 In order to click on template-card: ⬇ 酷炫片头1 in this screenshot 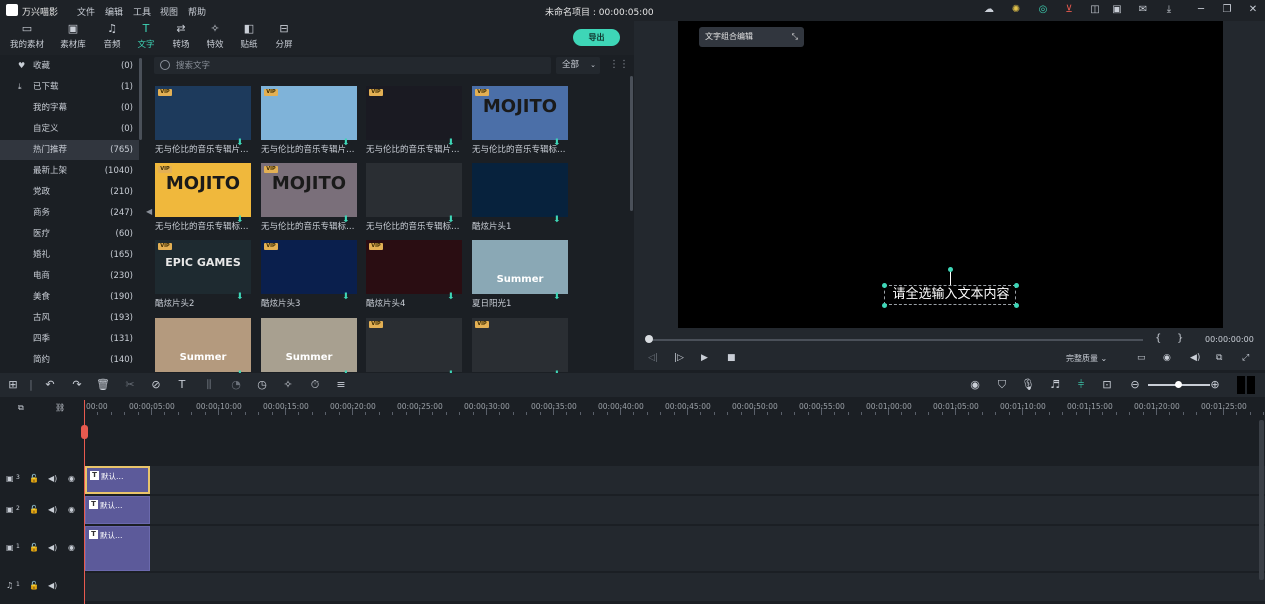, I will do `click(520, 197)`.